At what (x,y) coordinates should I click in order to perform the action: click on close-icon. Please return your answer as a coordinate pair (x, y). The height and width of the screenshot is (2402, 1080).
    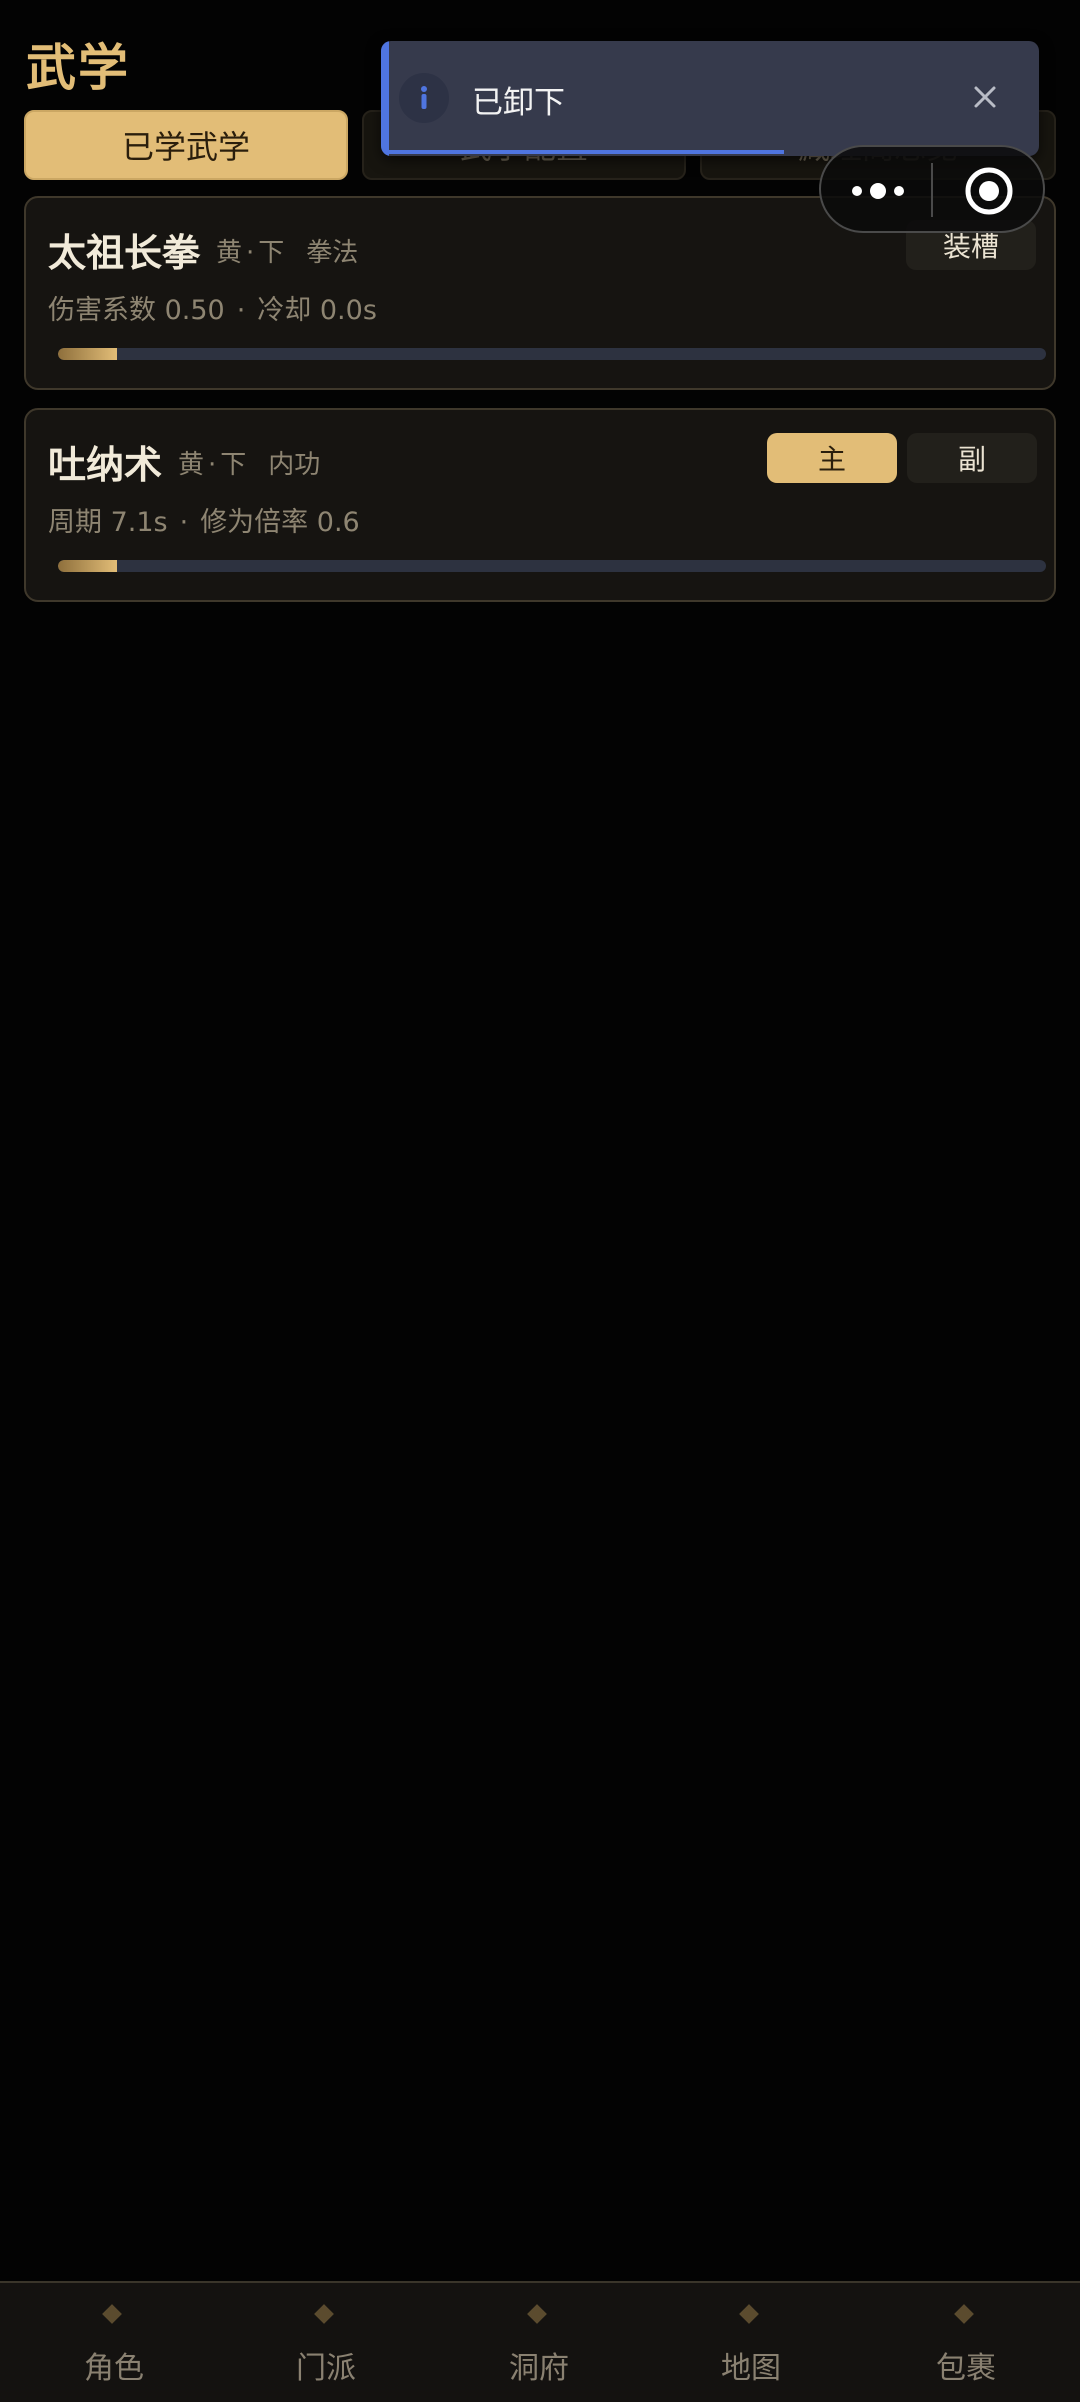
    Looking at the image, I should click on (985, 97).